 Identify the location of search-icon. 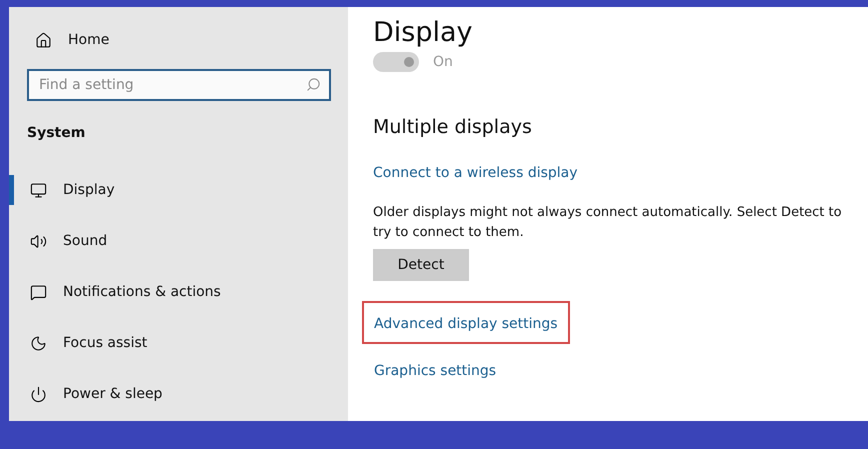
(313, 84).